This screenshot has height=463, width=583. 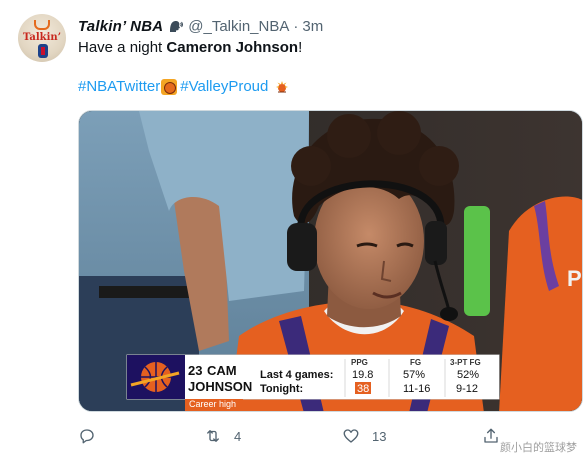 What do you see at coordinates (363, 375) in the screenshot?
I see `row-ppg-last4: 19.8` at bounding box center [363, 375].